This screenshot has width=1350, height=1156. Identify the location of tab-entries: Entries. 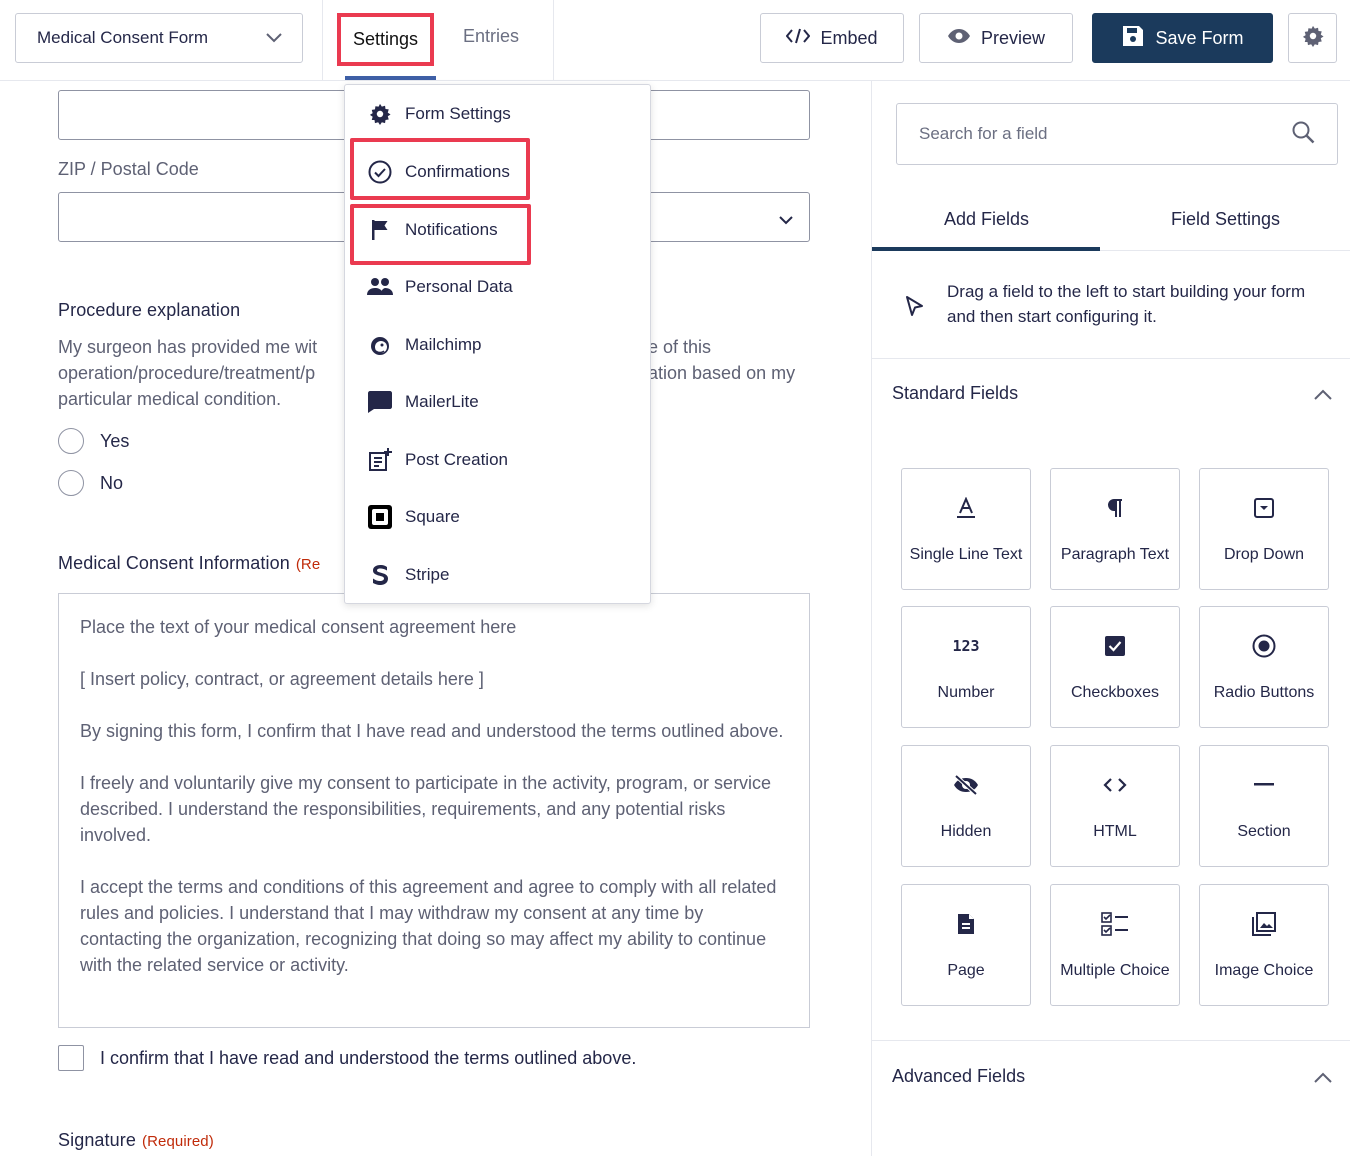
(491, 36).